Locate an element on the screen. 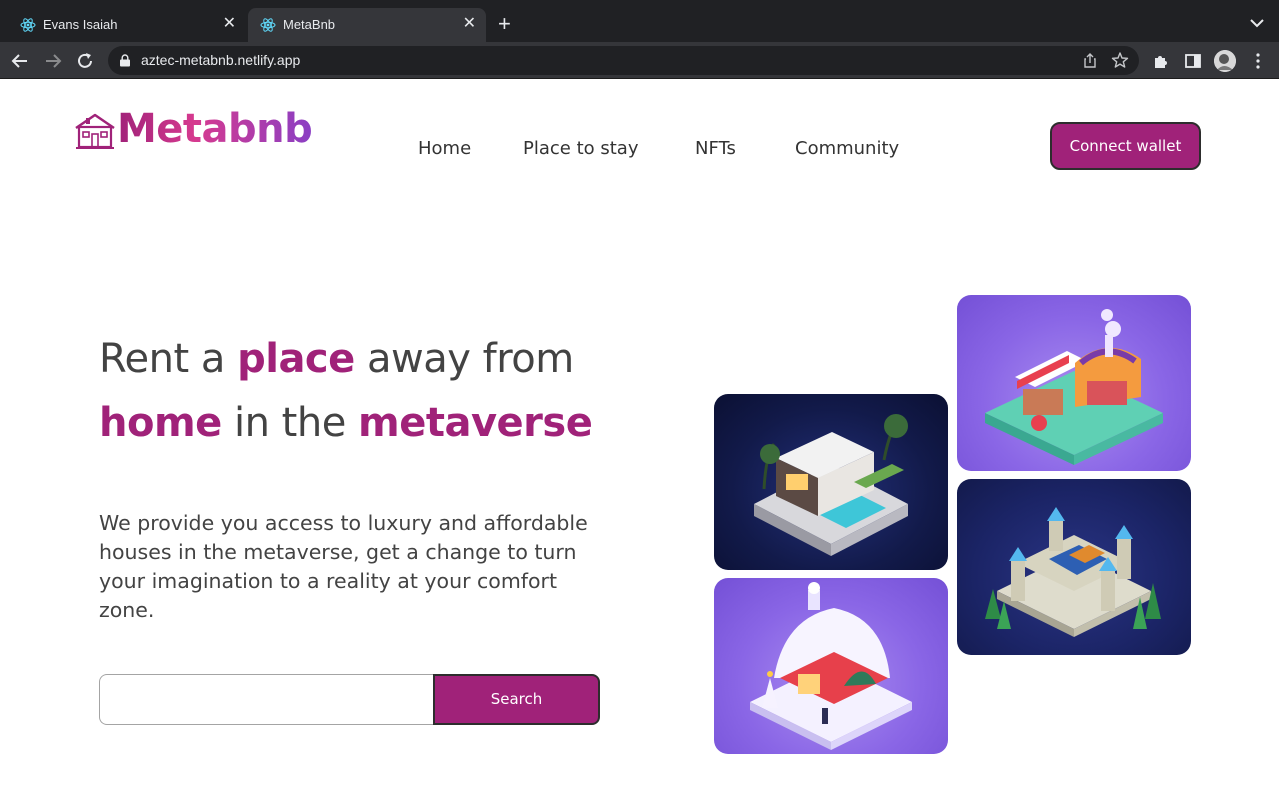  headline-text: away from is located at coordinates (464, 359).